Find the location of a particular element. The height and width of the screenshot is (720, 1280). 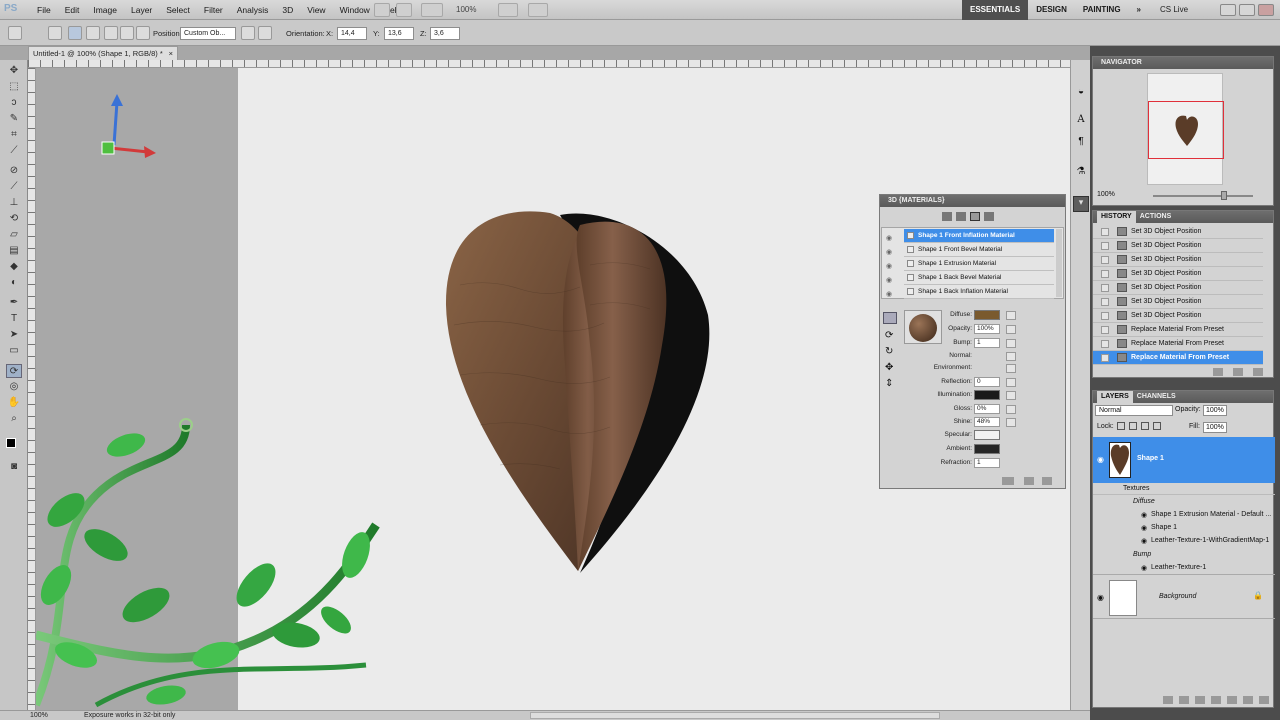

workspace-design: DESIGN is located at coordinates (1051, 10).